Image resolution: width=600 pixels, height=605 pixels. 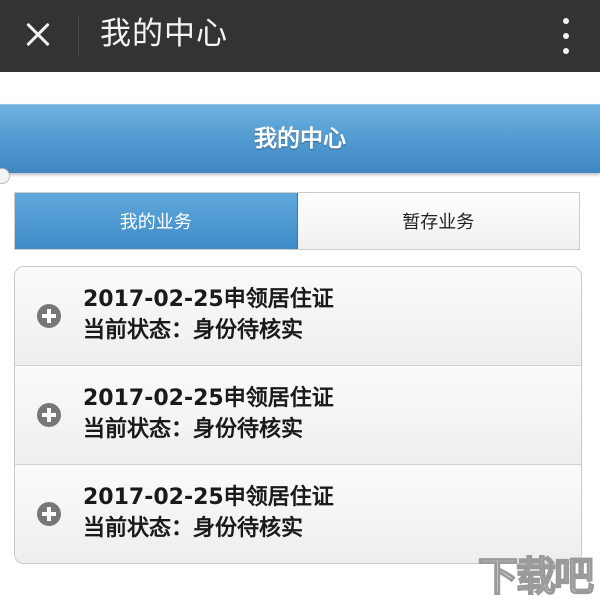 I want to click on watermark-logo: 下载吧, so click(x=536, y=577).